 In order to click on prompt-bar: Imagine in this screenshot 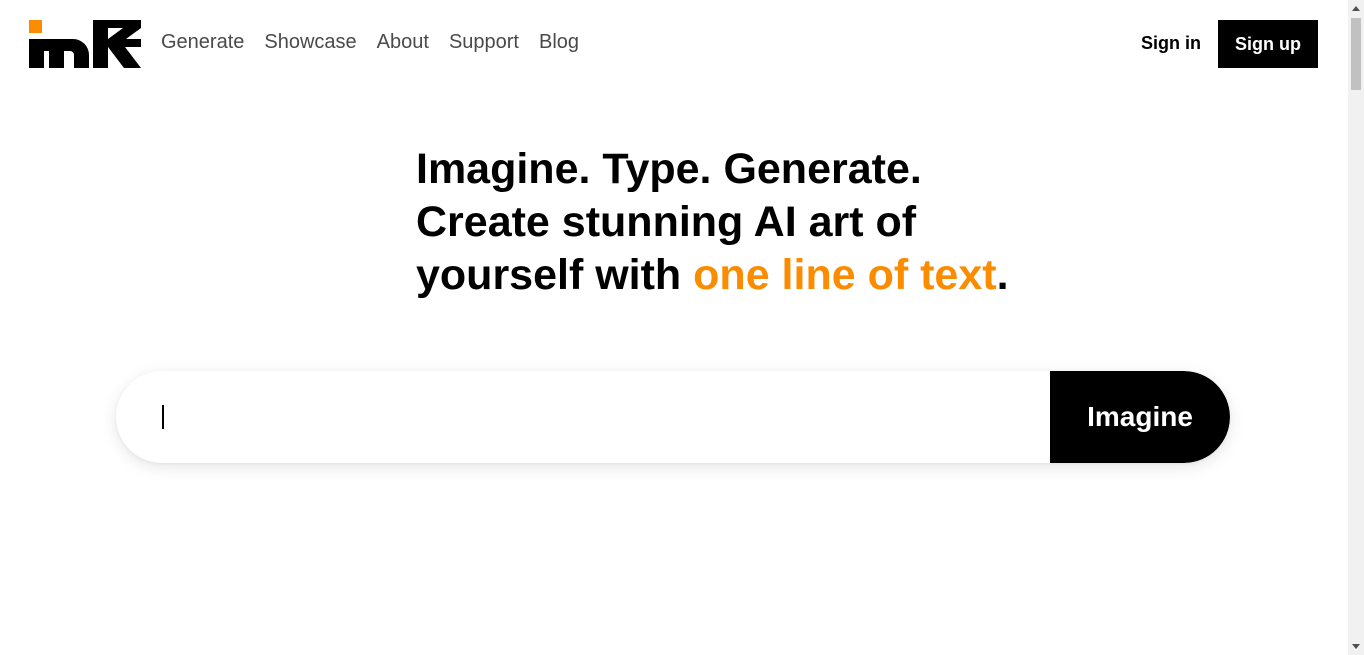, I will do `click(673, 417)`.